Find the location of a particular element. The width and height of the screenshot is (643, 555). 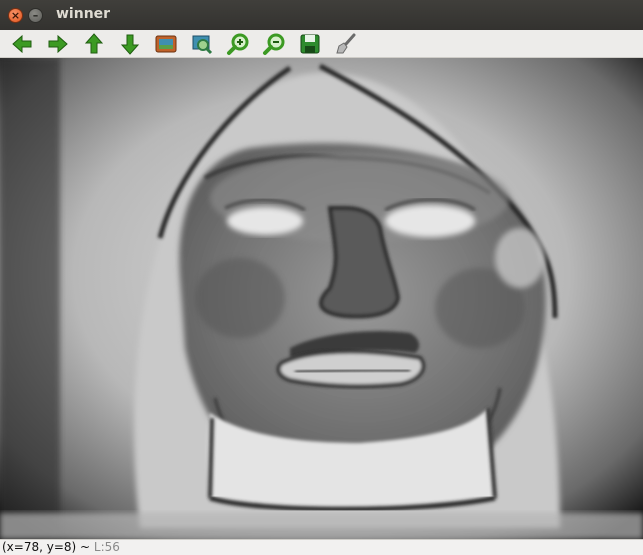

zoom-fit-icon is located at coordinates (166, 43).